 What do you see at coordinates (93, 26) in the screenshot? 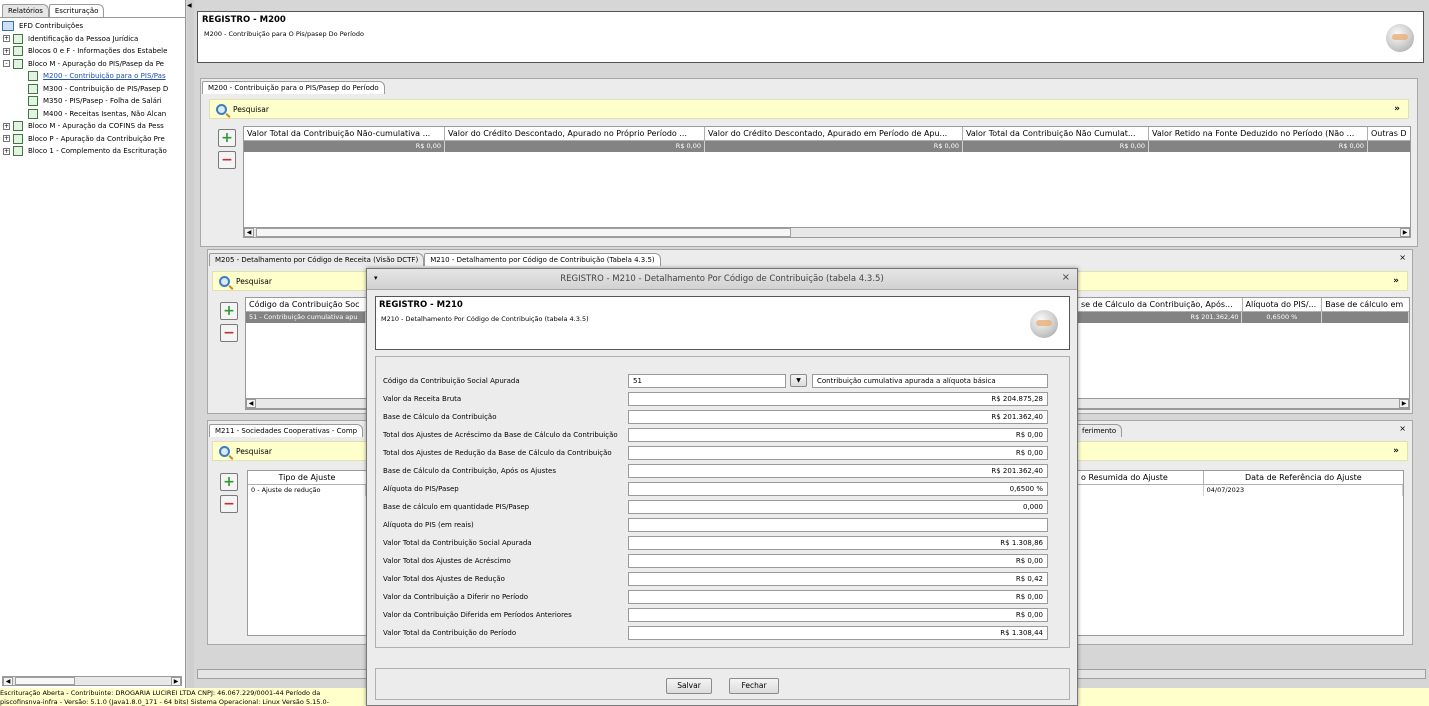
I see `tree-root: EFD Contribuições` at bounding box center [93, 26].